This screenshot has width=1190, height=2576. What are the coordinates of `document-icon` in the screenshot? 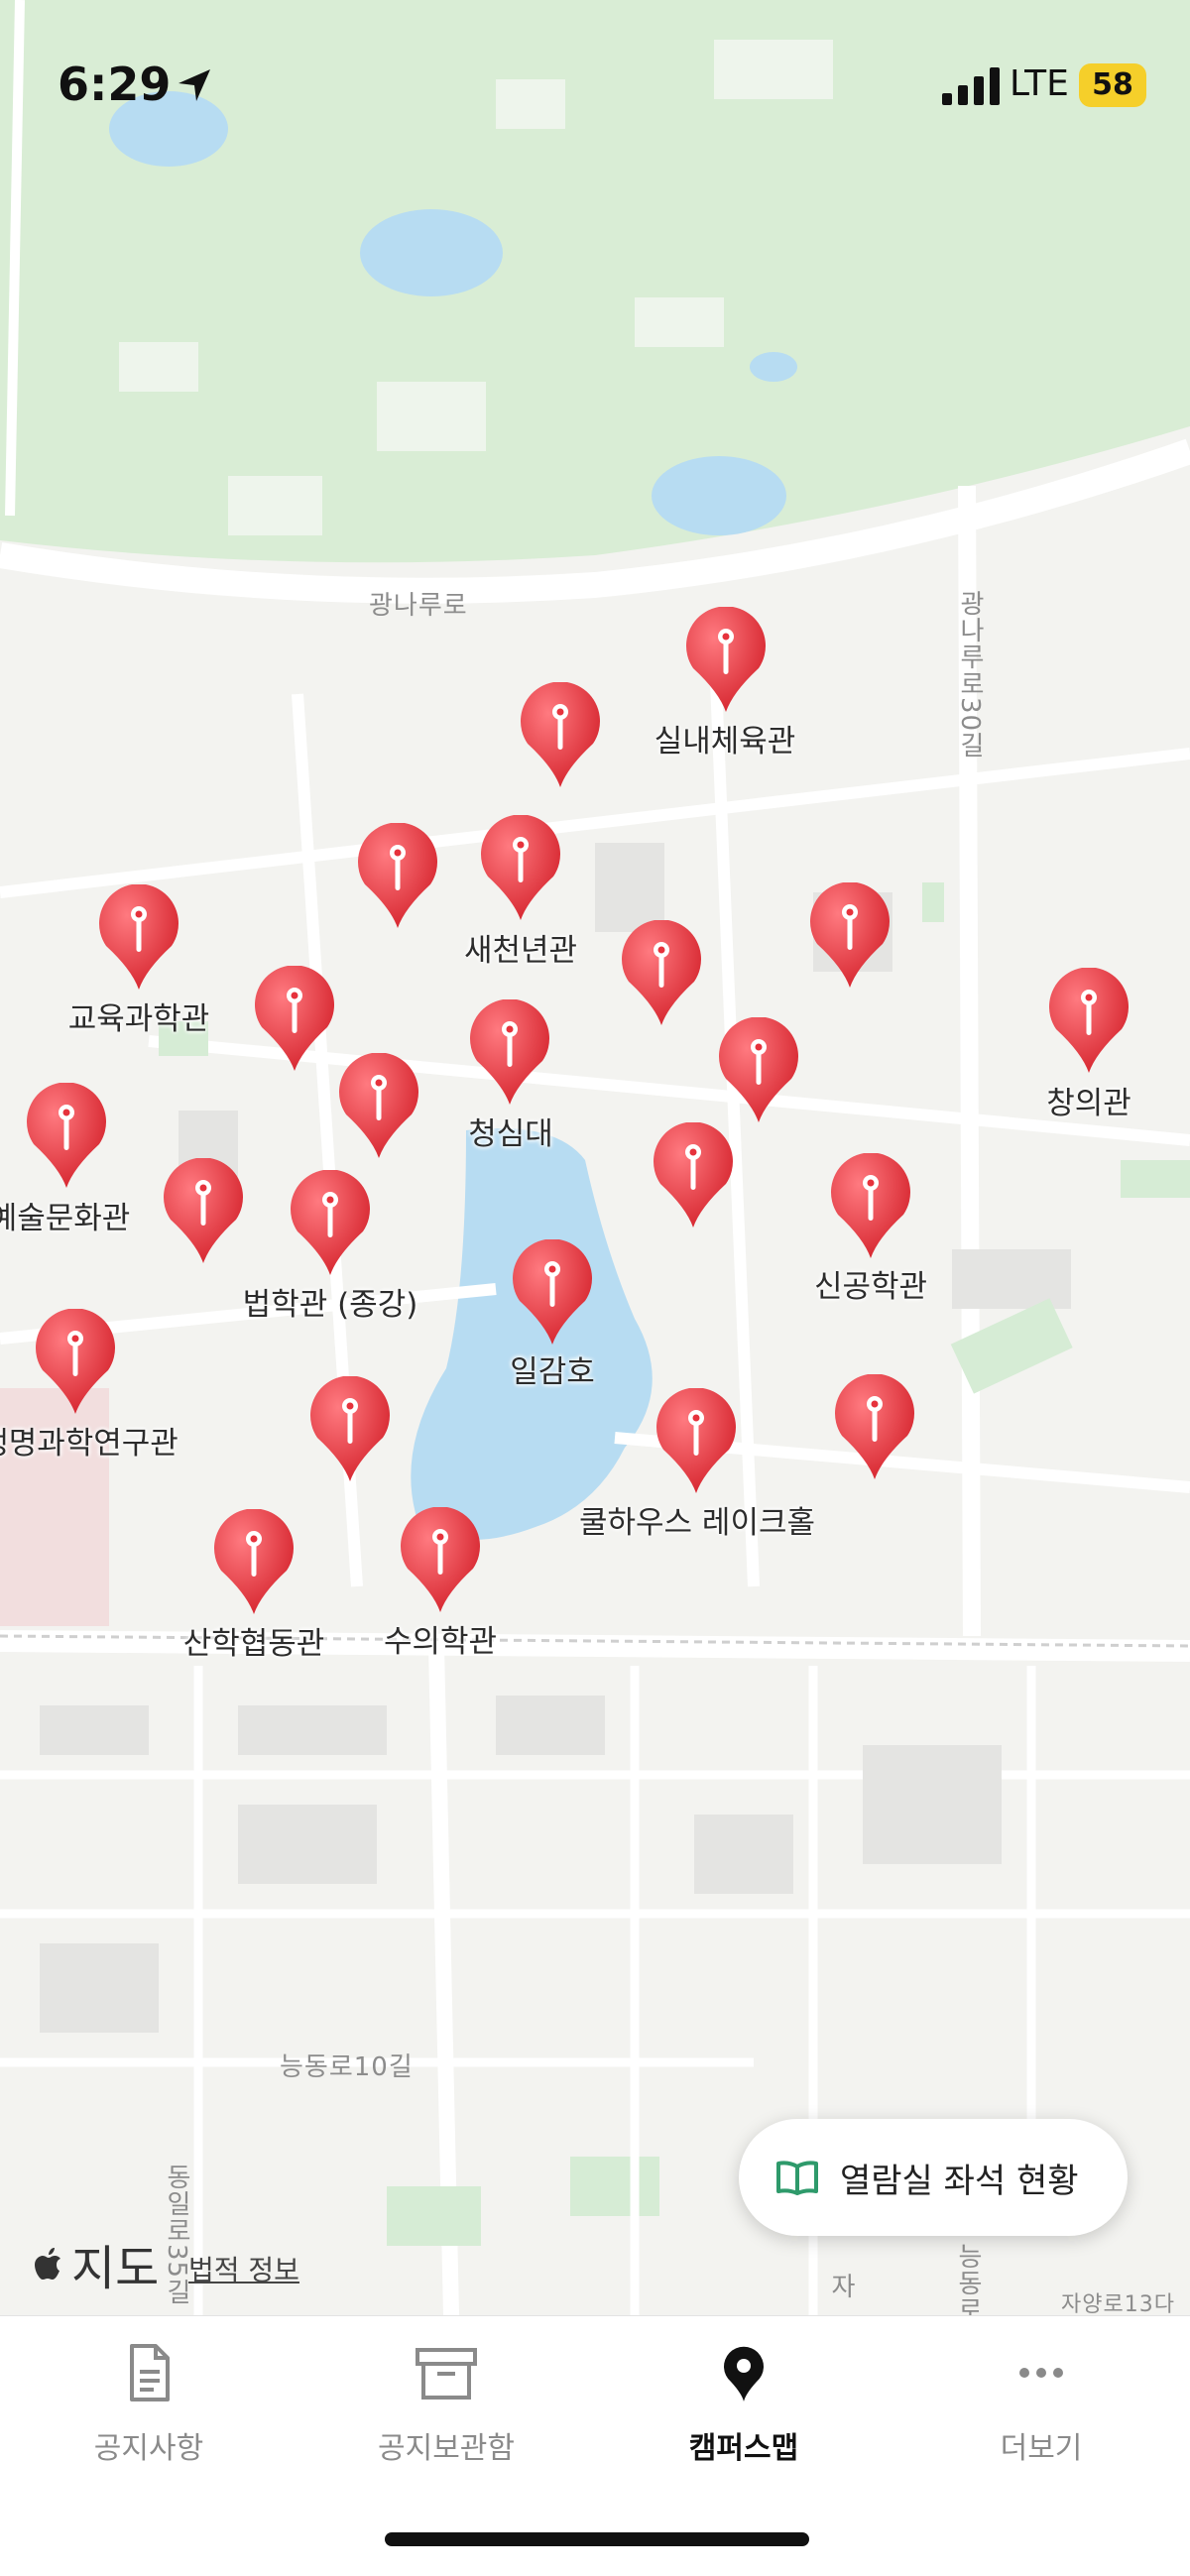 It's located at (150, 2373).